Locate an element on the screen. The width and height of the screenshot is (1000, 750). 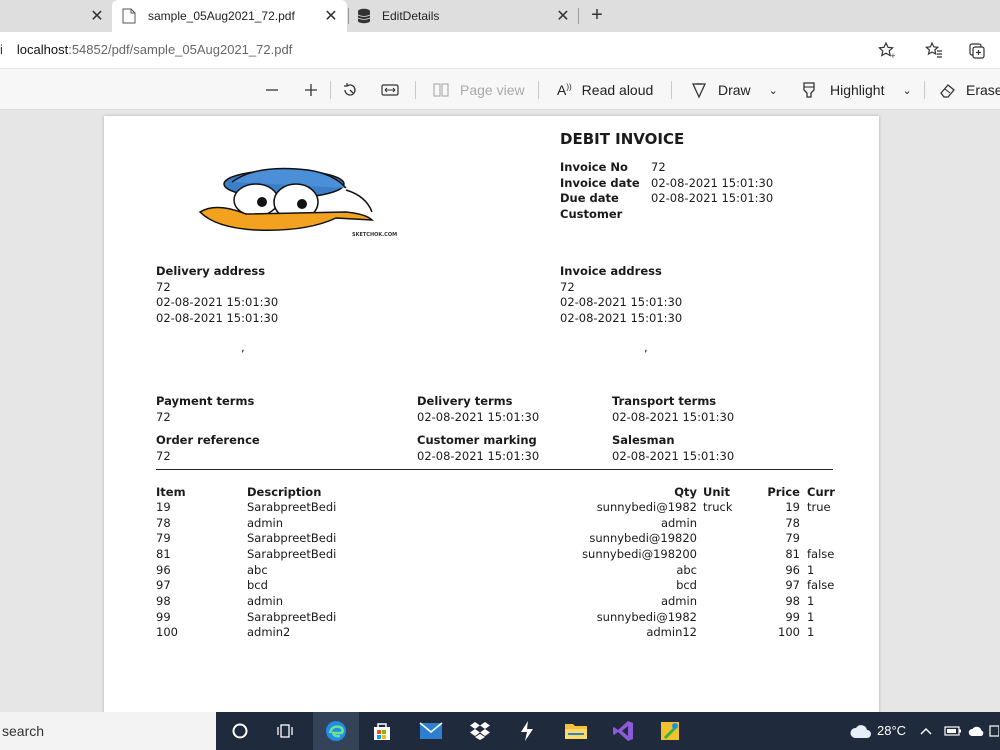
onedrive-icon is located at coordinates (977, 731).